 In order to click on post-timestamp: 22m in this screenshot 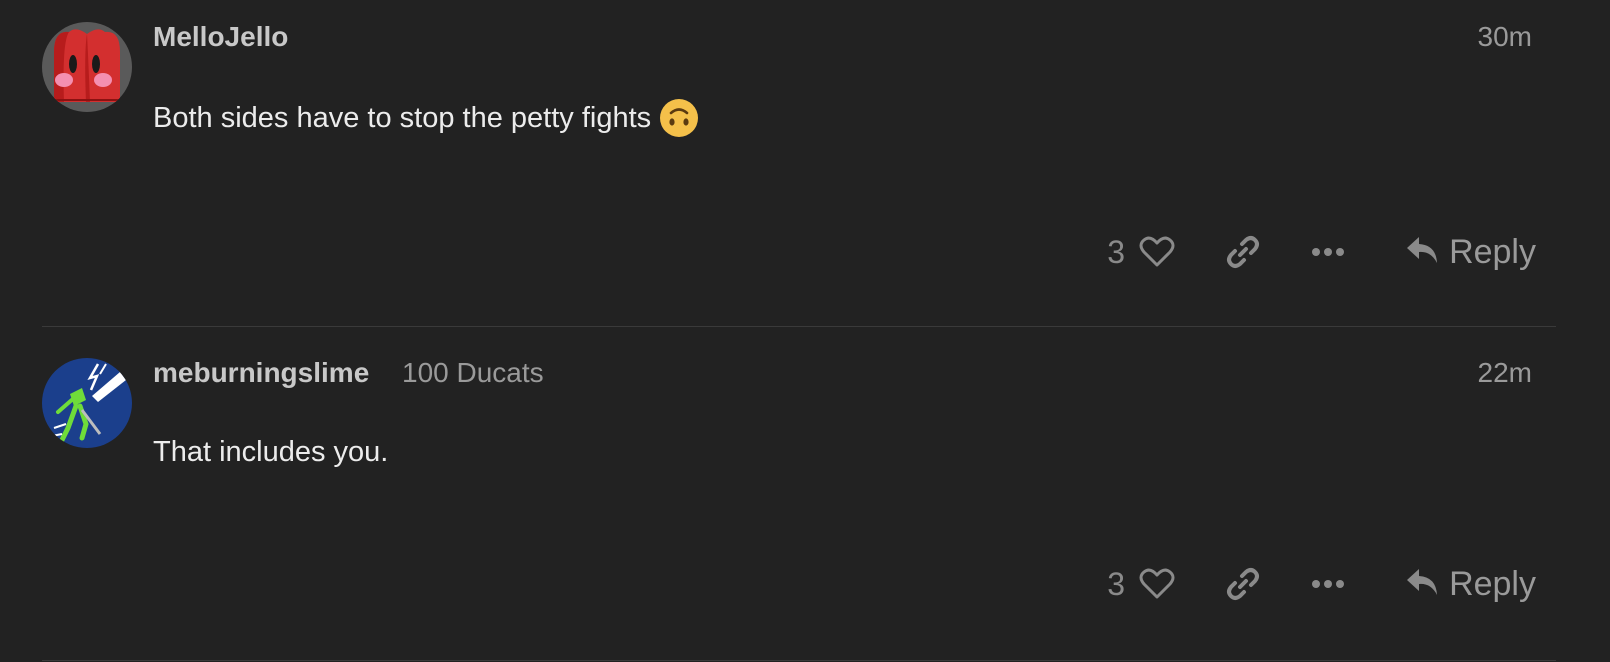, I will do `click(1505, 373)`.